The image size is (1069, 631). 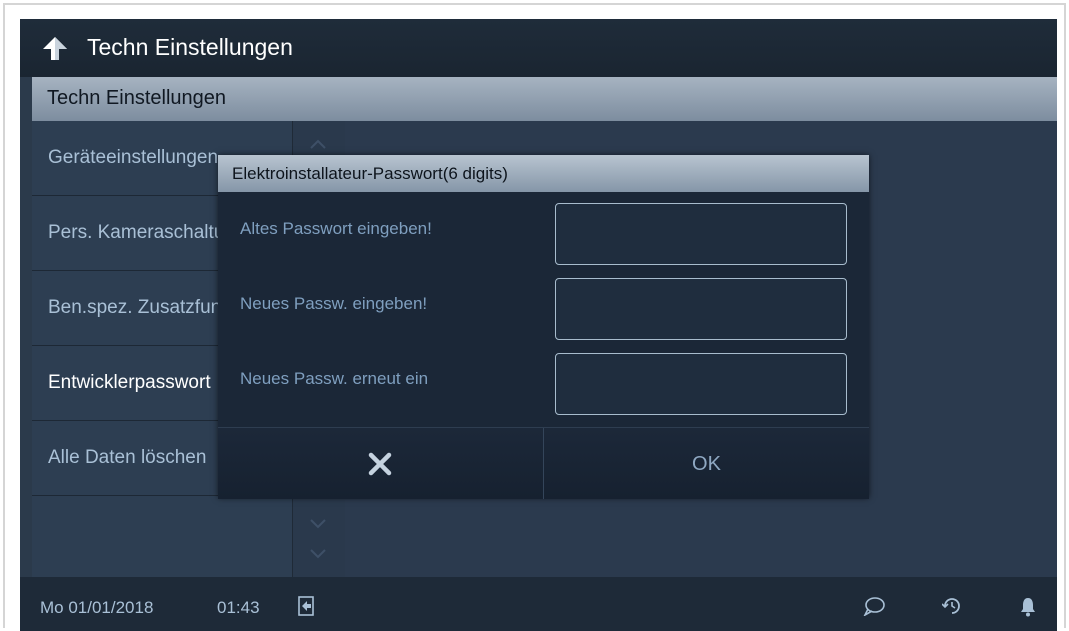 What do you see at coordinates (127, 457) in the screenshot?
I see `menu-item-label: Alle Daten löschen` at bounding box center [127, 457].